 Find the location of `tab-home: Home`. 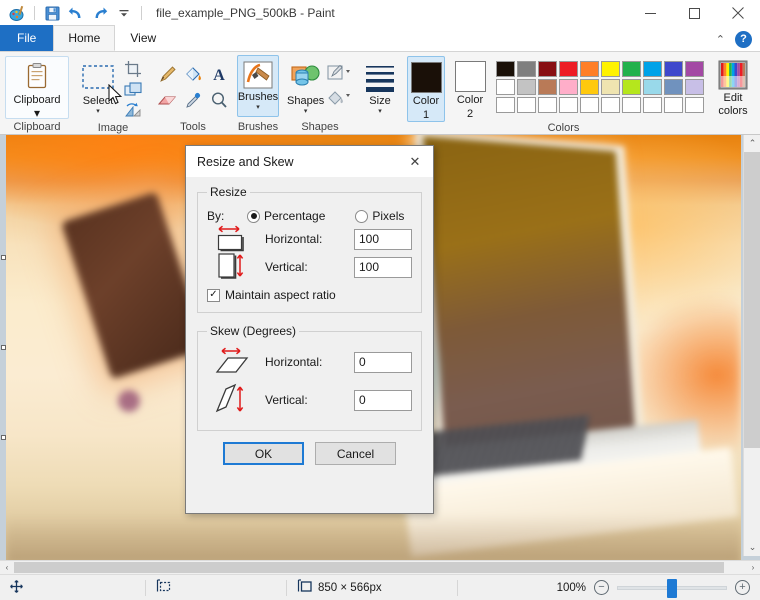

tab-home: Home is located at coordinates (84, 38).